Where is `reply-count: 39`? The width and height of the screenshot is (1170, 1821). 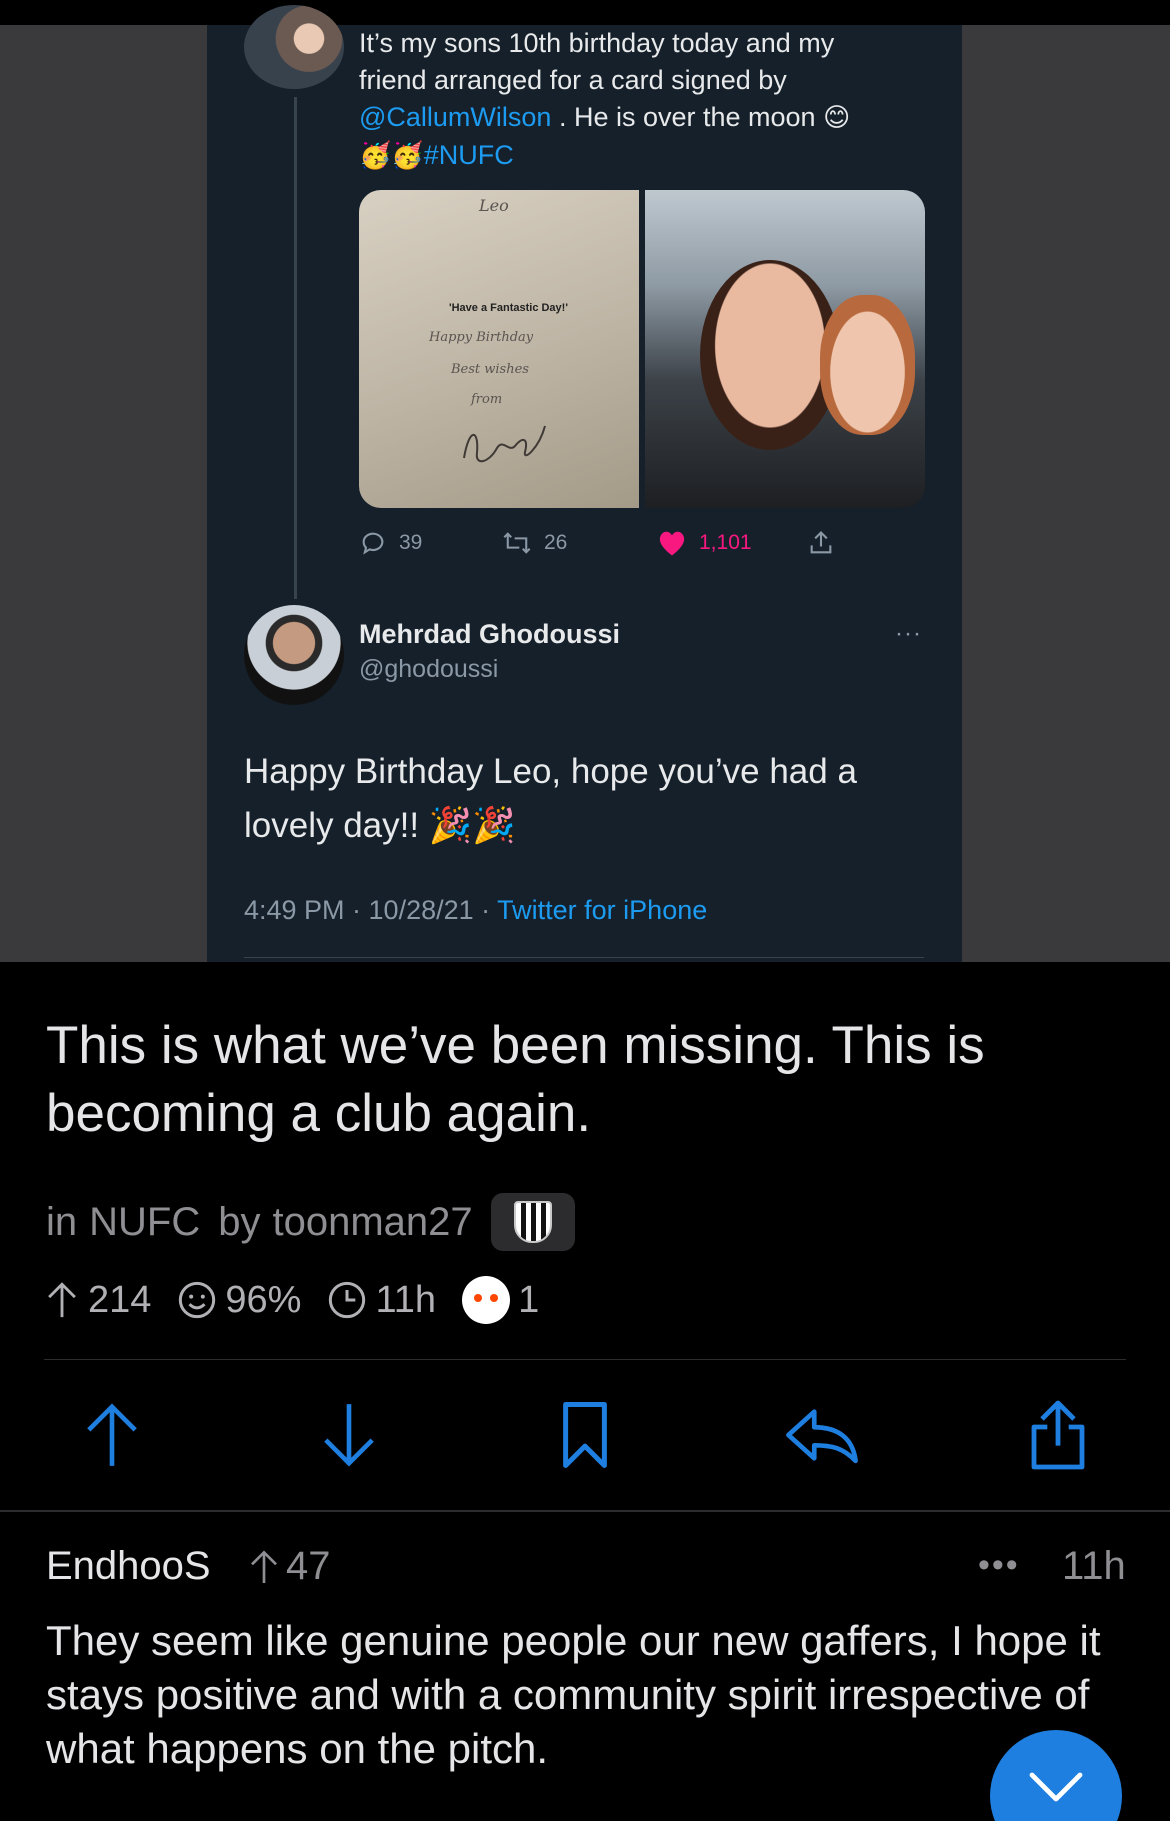
reply-count: 39 is located at coordinates (411, 542).